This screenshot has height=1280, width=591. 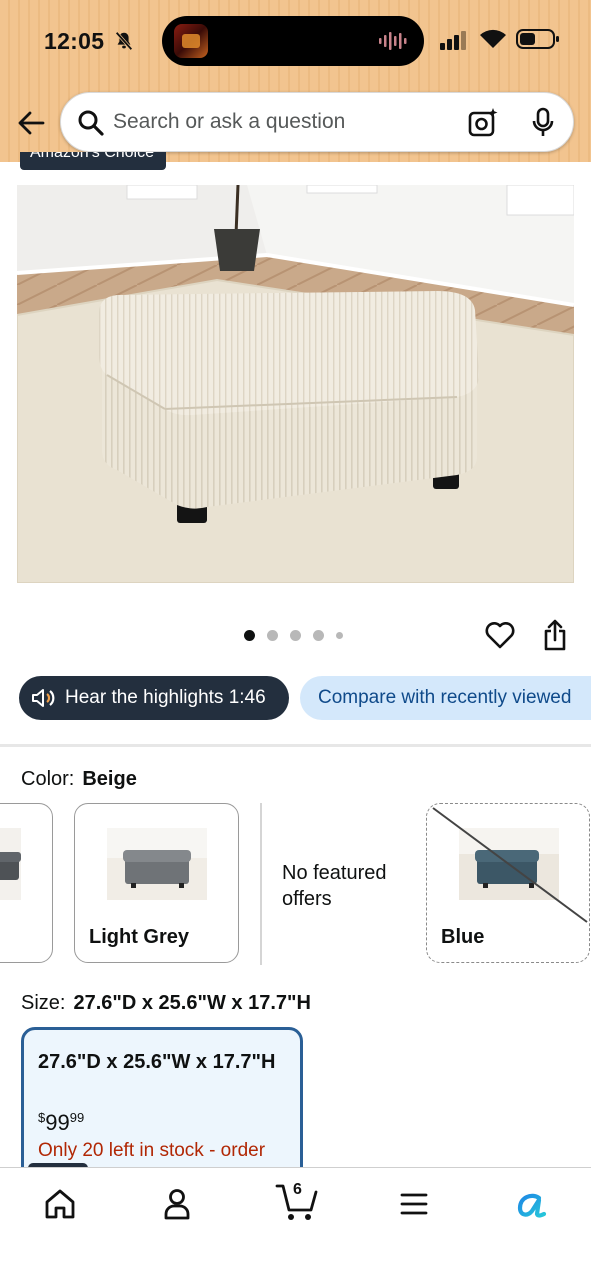 I want to click on dynamic-island, so click(x=293, y=41).